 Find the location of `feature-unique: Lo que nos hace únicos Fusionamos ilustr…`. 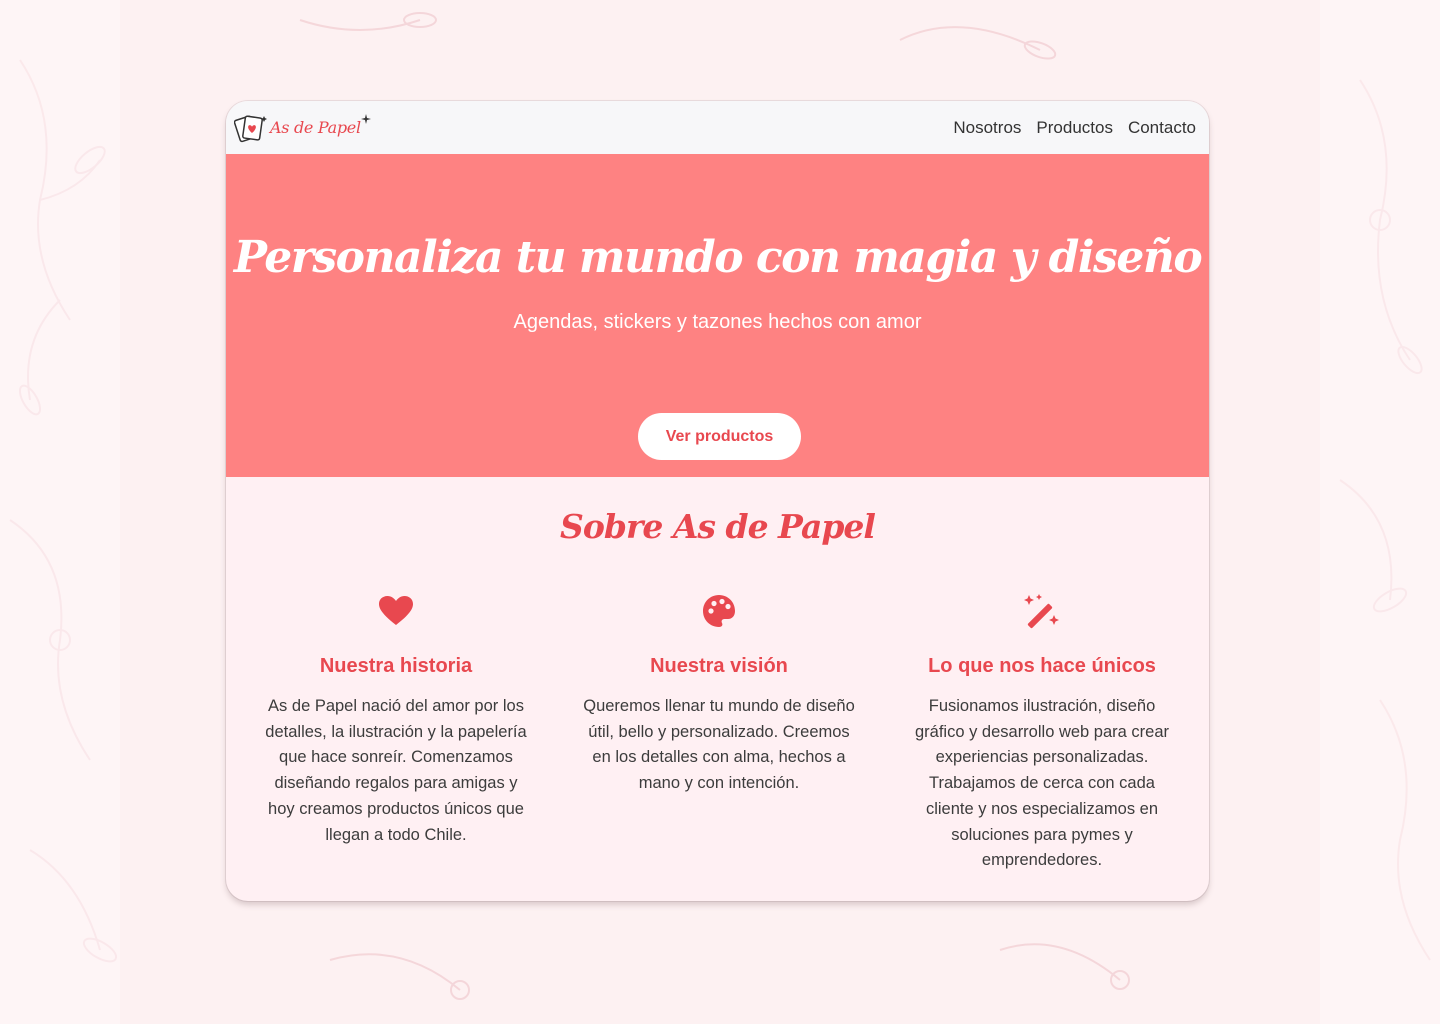

feature-unique: Lo que nos hace únicos Fusionamos ilustr… is located at coordinates (1042, 732).